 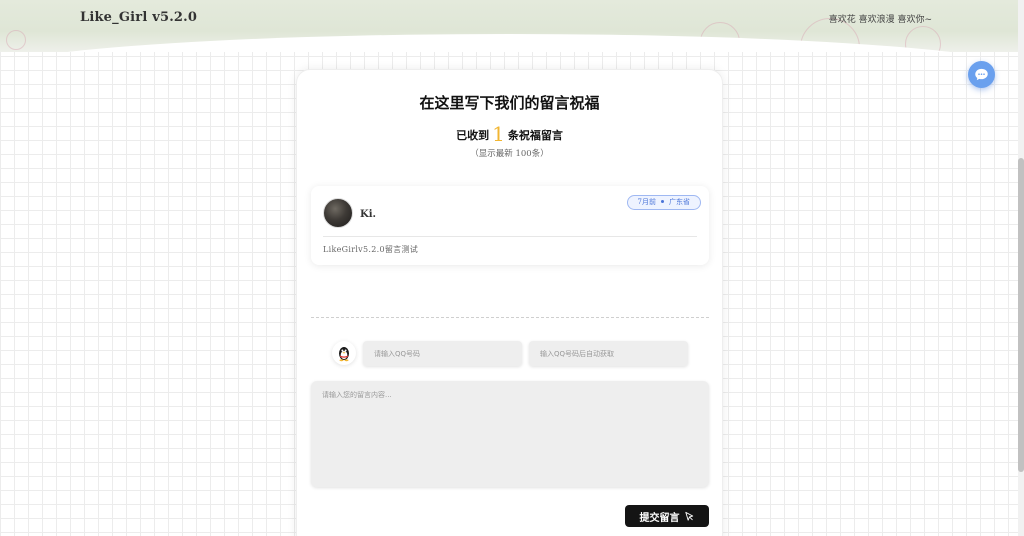 I want to click on chat-button, so click(x=981, y=74).